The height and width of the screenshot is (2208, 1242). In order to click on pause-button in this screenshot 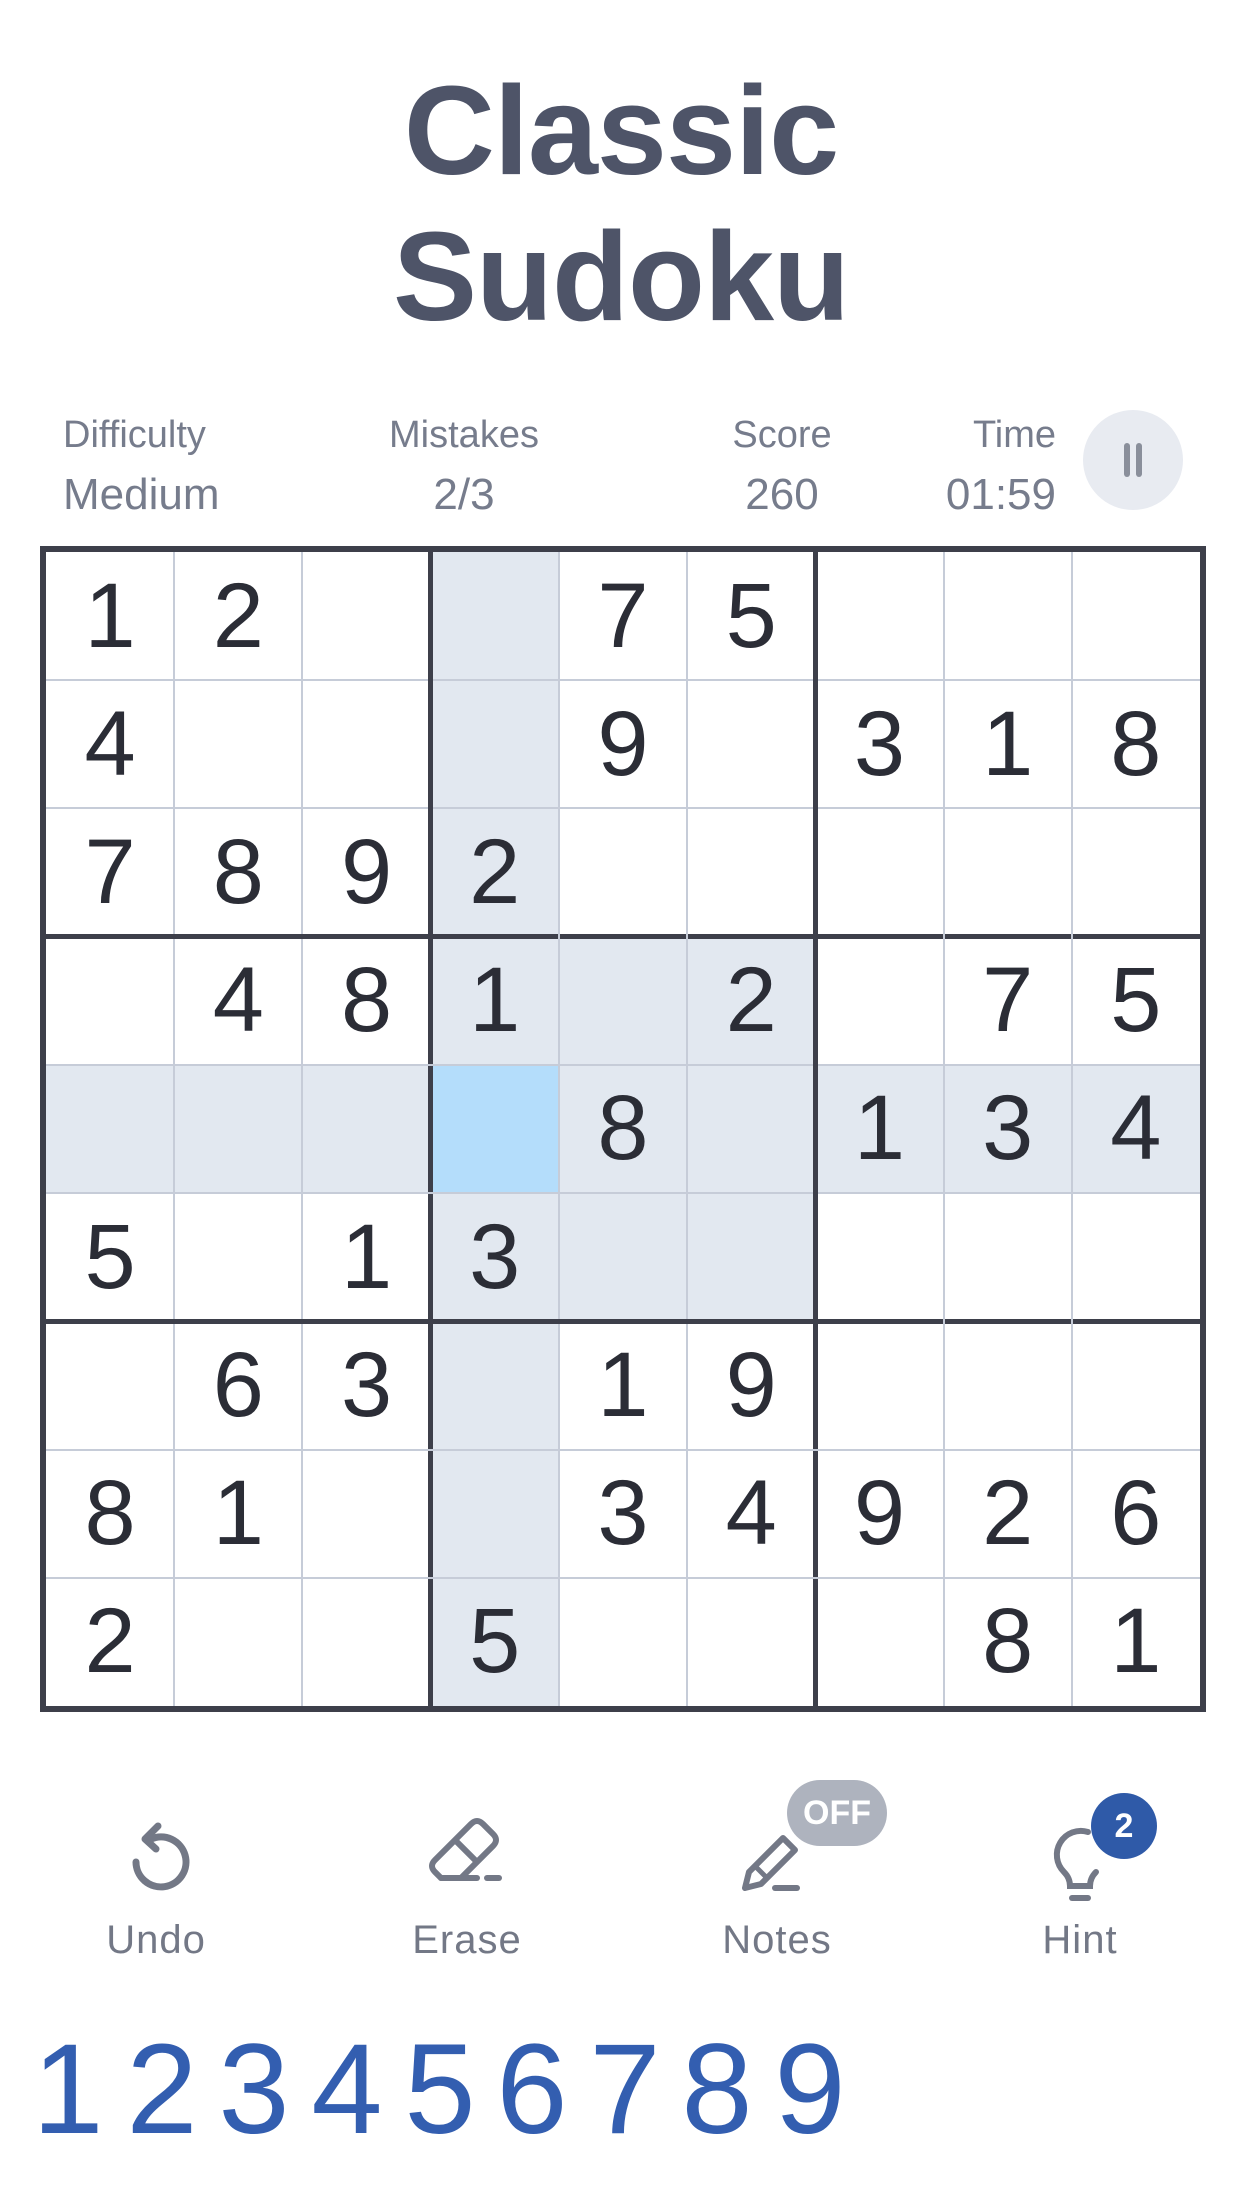, I will do `click(1133, 460)`.